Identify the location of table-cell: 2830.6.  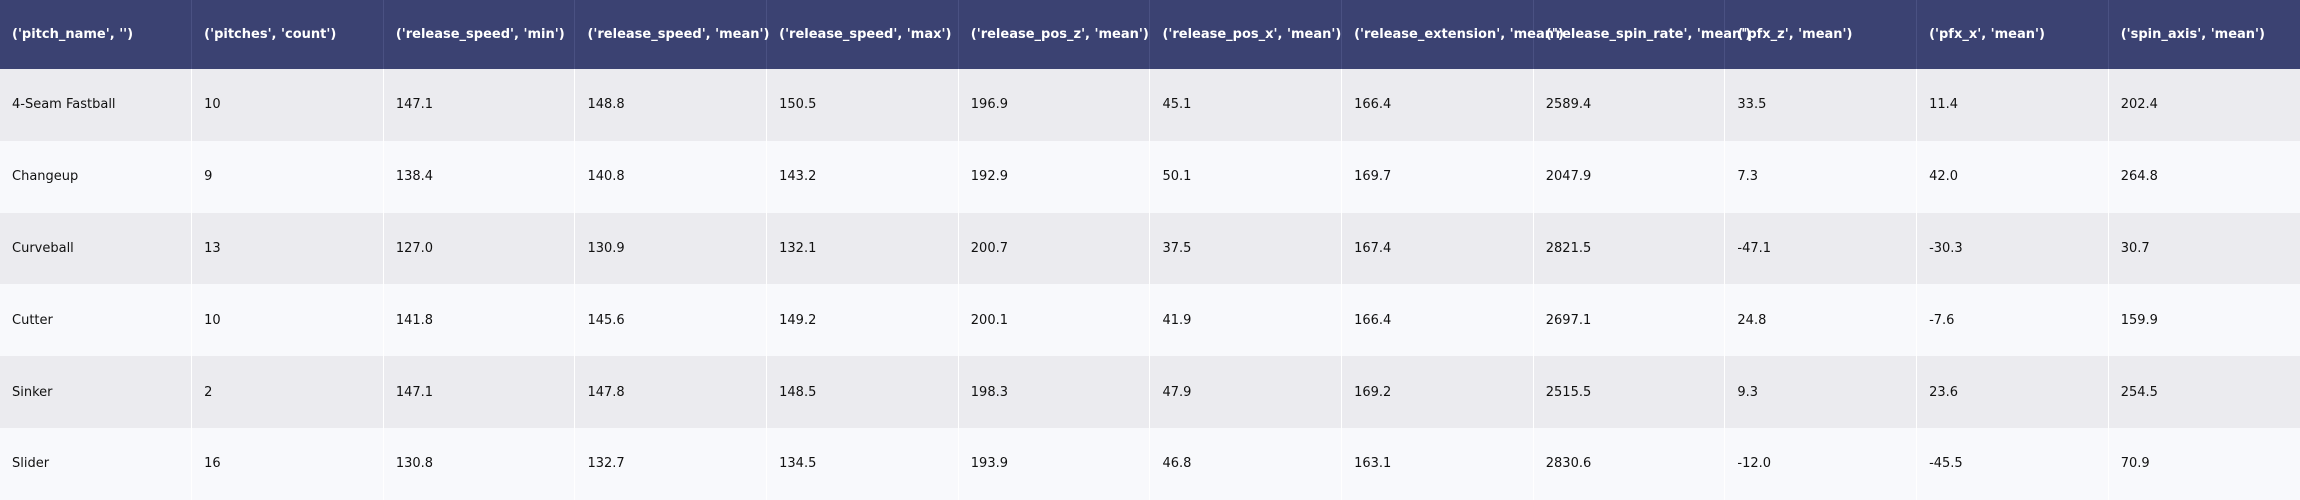
(1629, 463).